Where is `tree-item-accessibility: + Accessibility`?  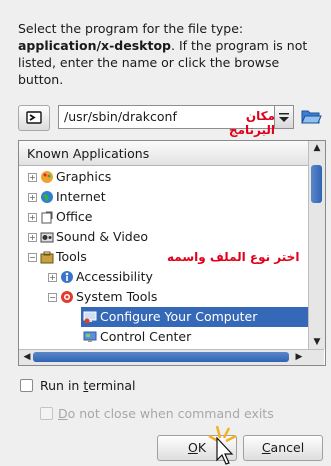
tree-item-accessibility: + Accessibility is located at coordinates (163, 277).